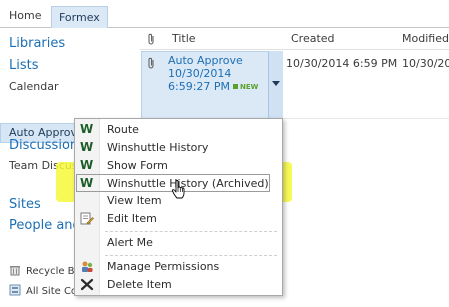  Describe the element at coordinates (137, 165) in the screenshot. I see `menu-item-label: Show Form` at that location.